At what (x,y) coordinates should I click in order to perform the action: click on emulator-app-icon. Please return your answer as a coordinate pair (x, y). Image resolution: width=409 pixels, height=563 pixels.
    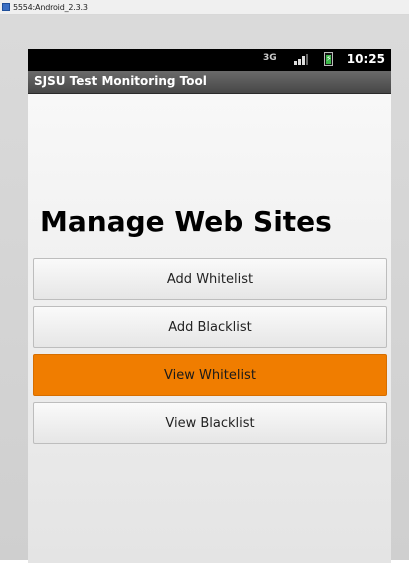
    Looking at the image, I should click on (6, 7).